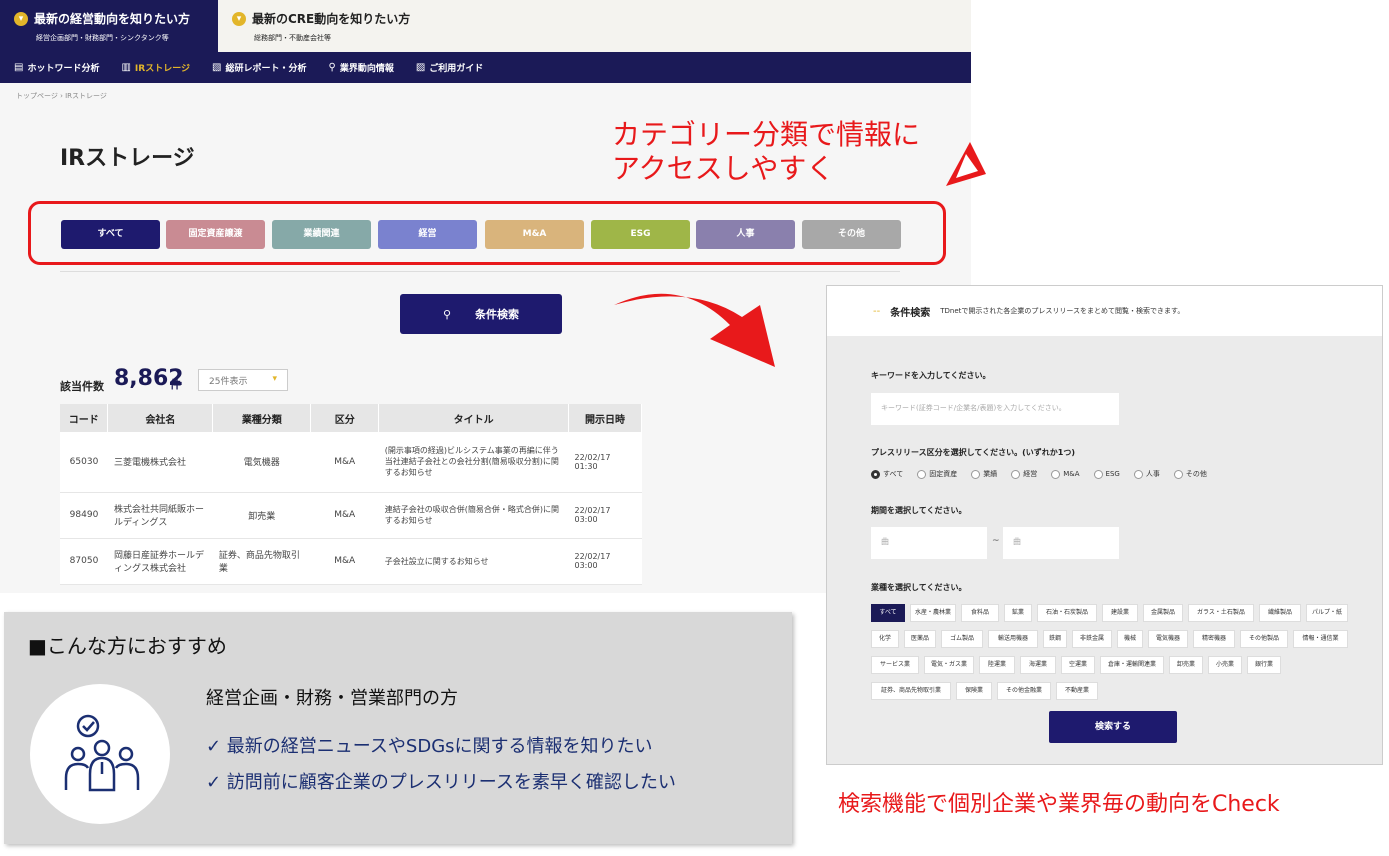  I want to click on industry-chip: 鉄鋼, so click(1055, 639).